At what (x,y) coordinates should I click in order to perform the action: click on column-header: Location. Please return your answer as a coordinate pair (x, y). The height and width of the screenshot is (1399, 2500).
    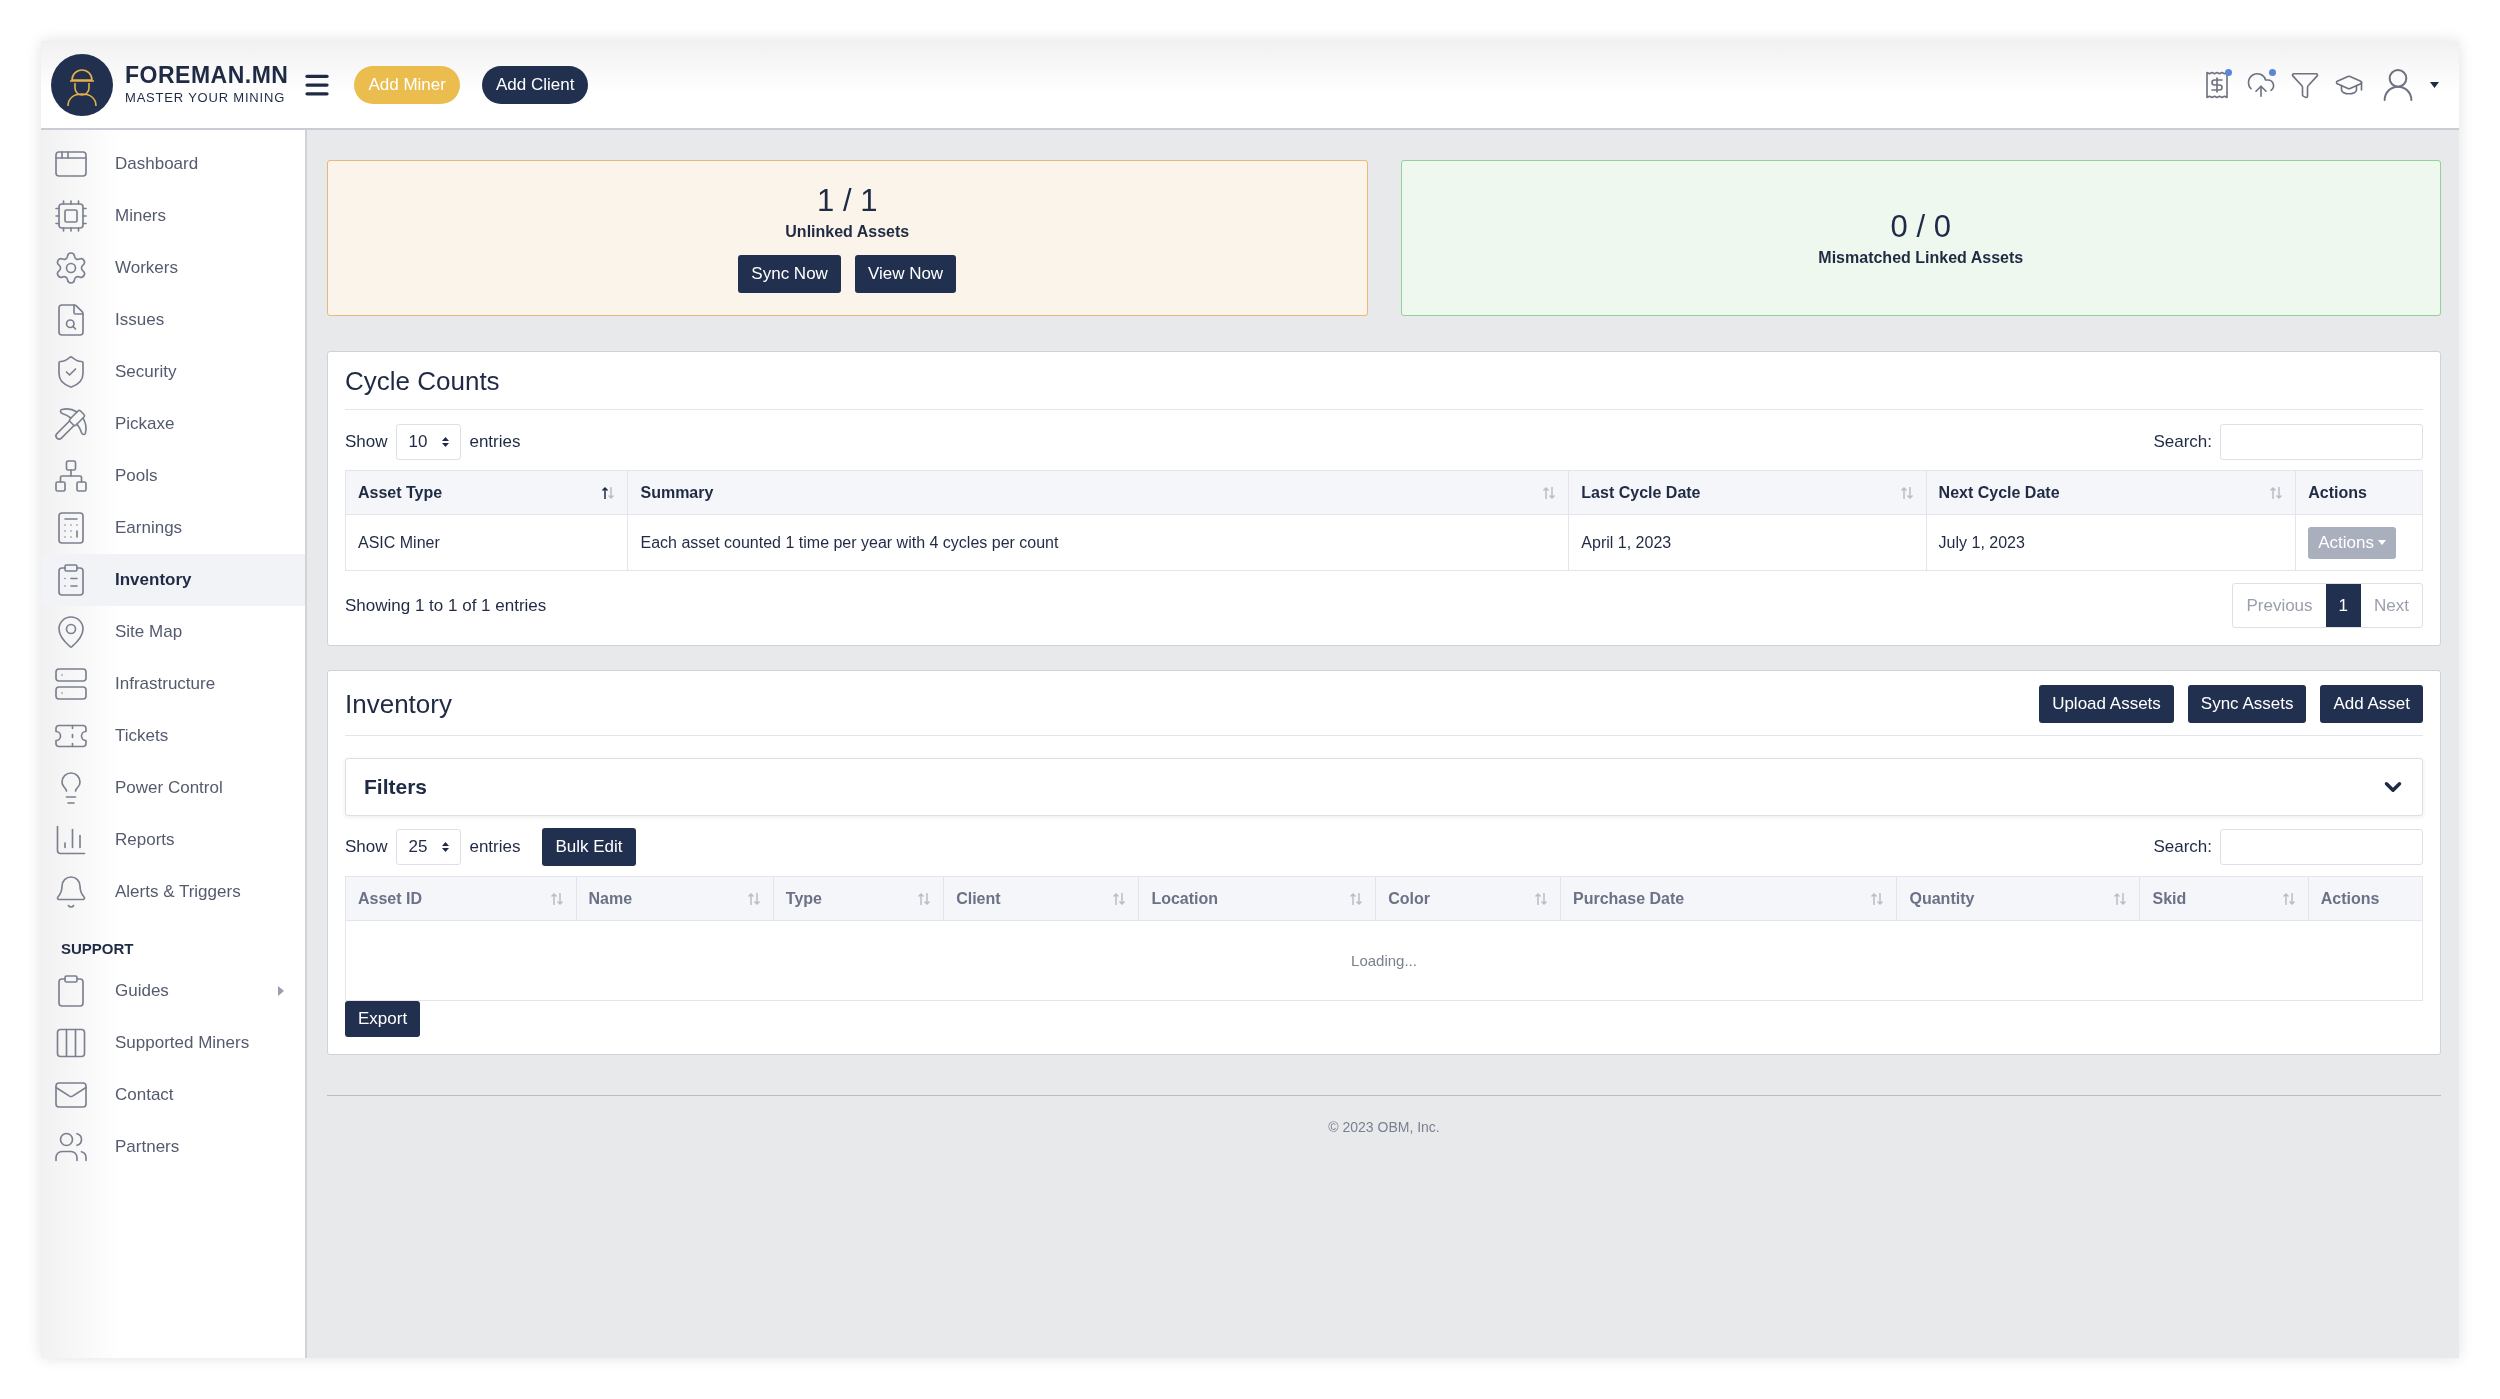
    Looking at the image, I should click on (1257, 898).